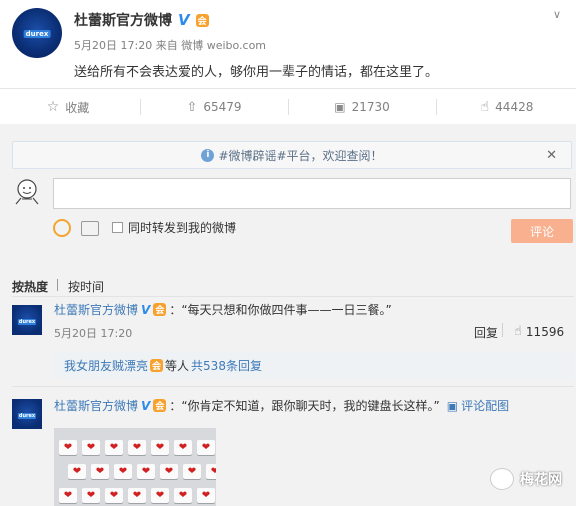  Describe the element at coordinates (182, 228) in the screenshot. I see `repost-option-label: 同时转发到我的微博` at that location.